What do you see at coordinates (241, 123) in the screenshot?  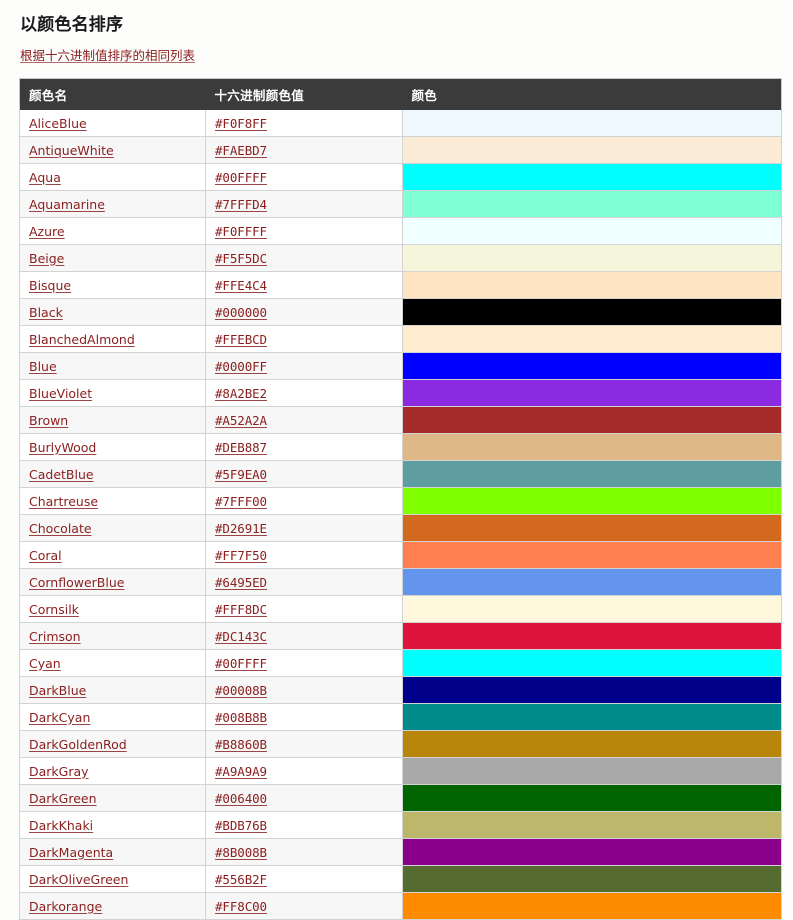 I see `hex-value-link: #F0F8FF` at bounding box center [241, 123].